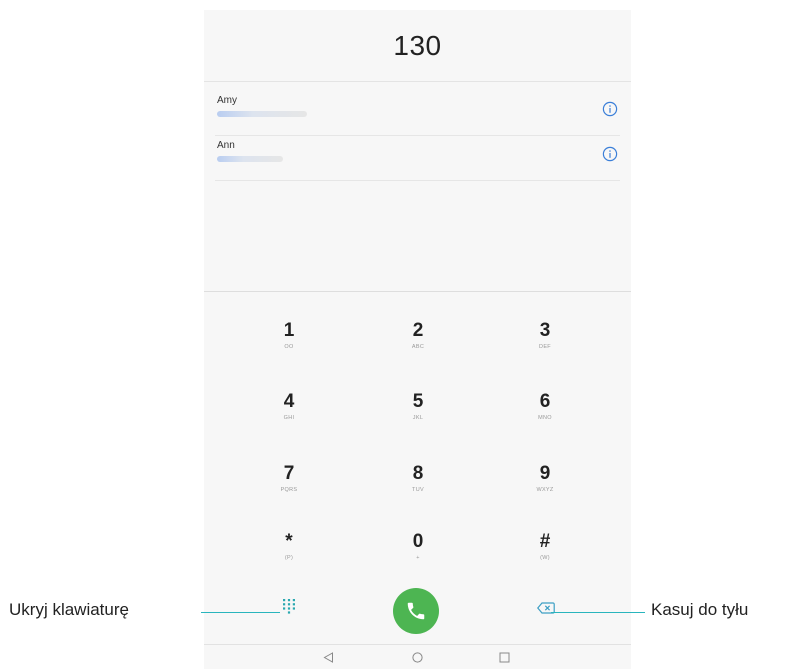  I want to click on dialed-number-bar: 130, so click(417, 46).